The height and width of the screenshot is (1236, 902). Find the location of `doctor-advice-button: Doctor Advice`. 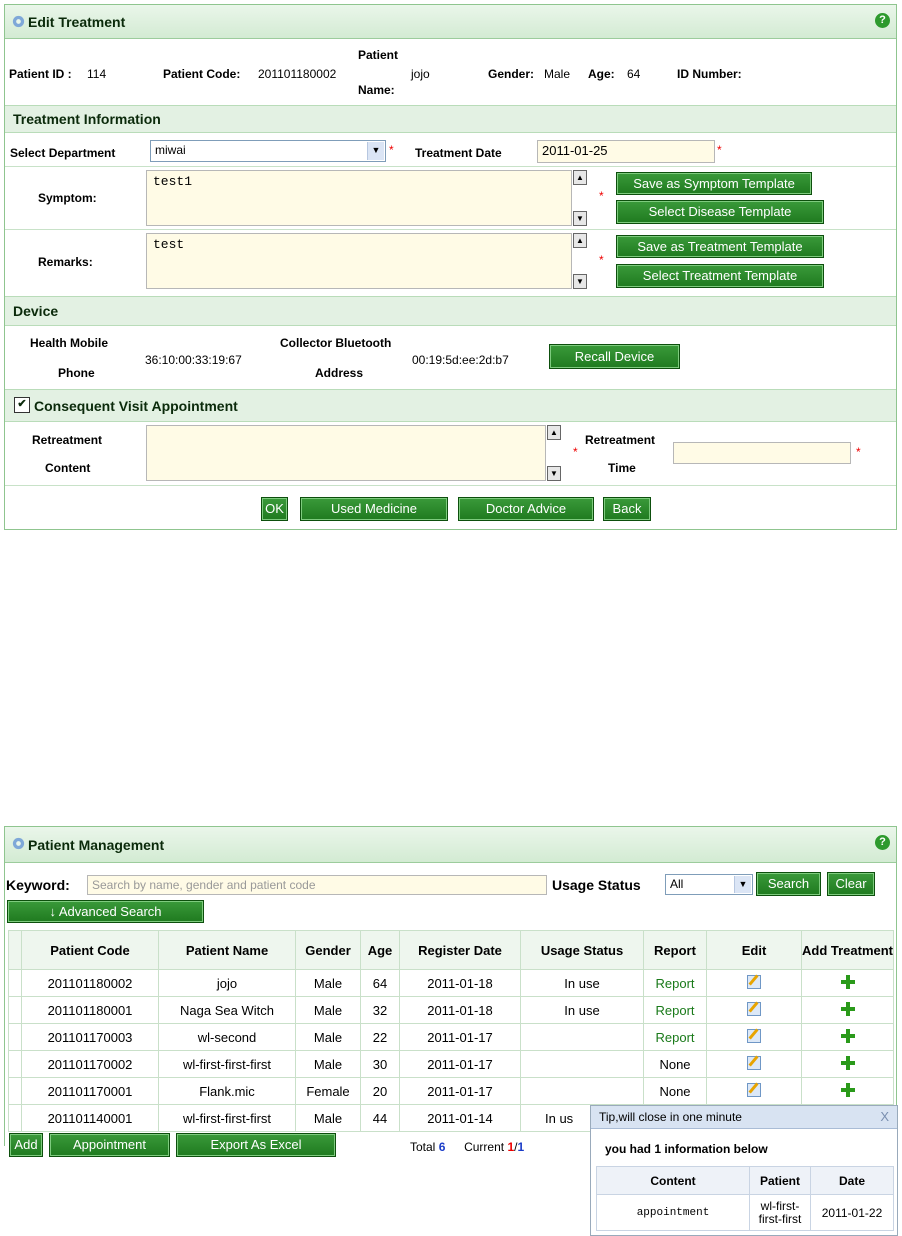

doctor-advice-button: Doctor Advice is located at coordinates (526, 509).